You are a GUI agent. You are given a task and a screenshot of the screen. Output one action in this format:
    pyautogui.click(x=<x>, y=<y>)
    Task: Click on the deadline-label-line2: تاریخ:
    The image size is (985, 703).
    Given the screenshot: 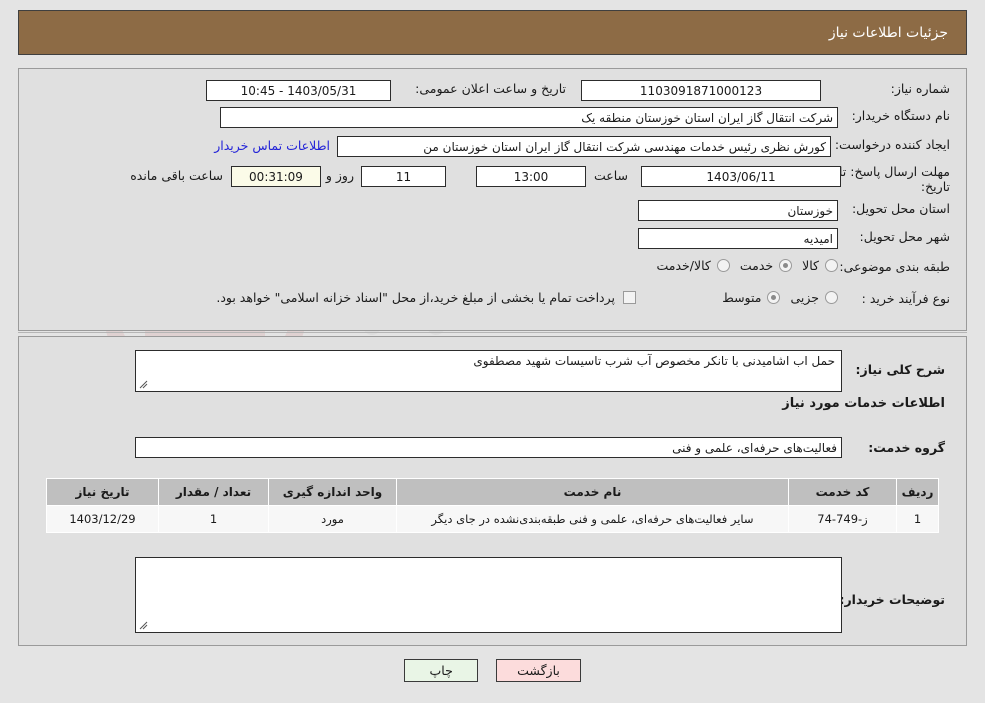 What is the action you would take?
    pyautogui.click(x=935, y=186)
    